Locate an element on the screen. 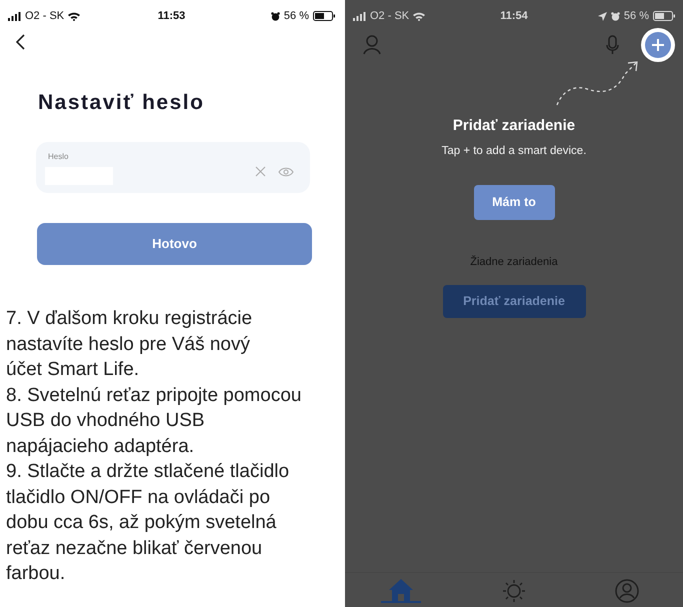 Image resolution: width=683 pixels, height=607 pixels. coach-hint: Tap + to add a smart device. is located at coordinates (514, 151).